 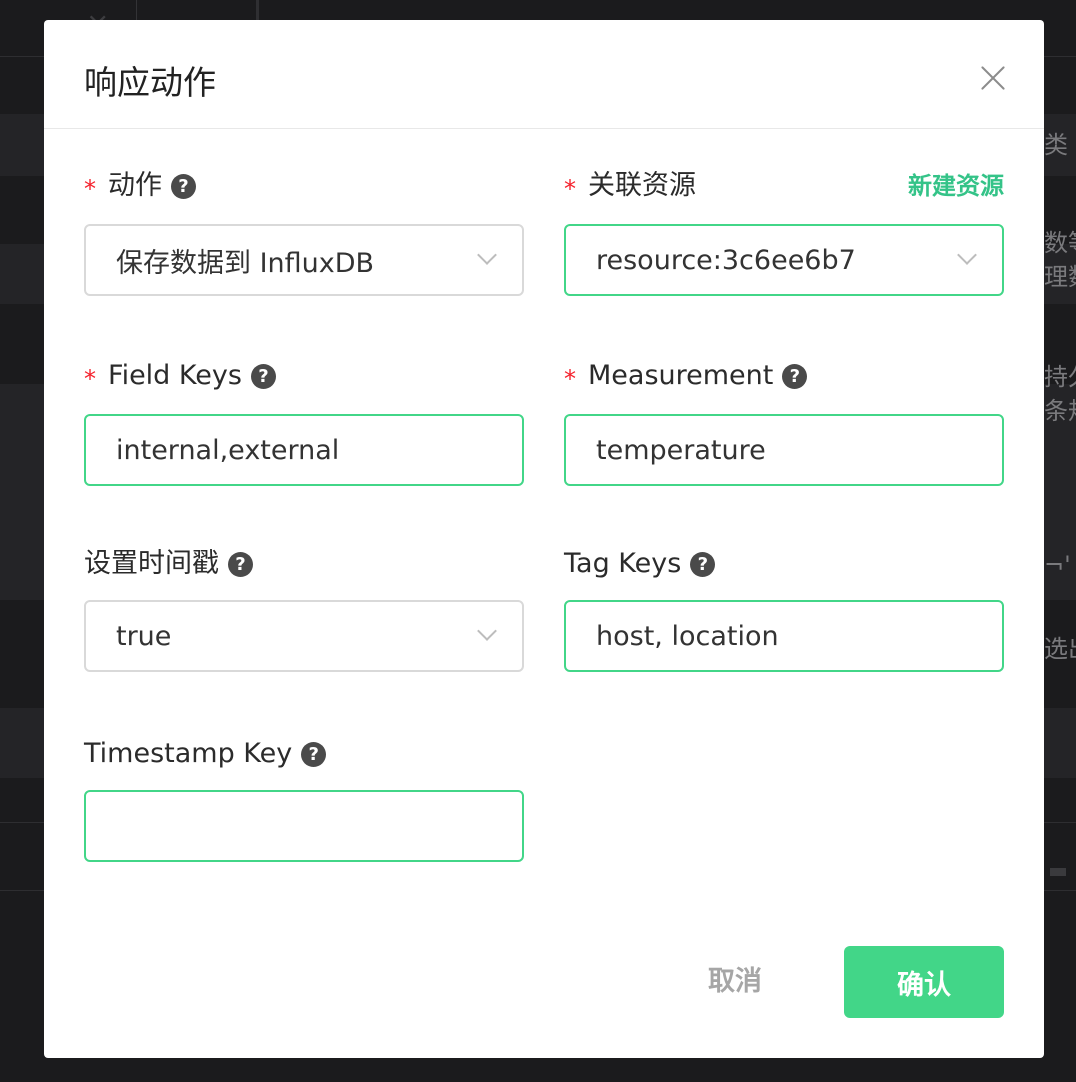 What do you see at coordinates (304, 826) in the screenshot?
I see `timestamp-key-input` at bounding box center [304, 826].